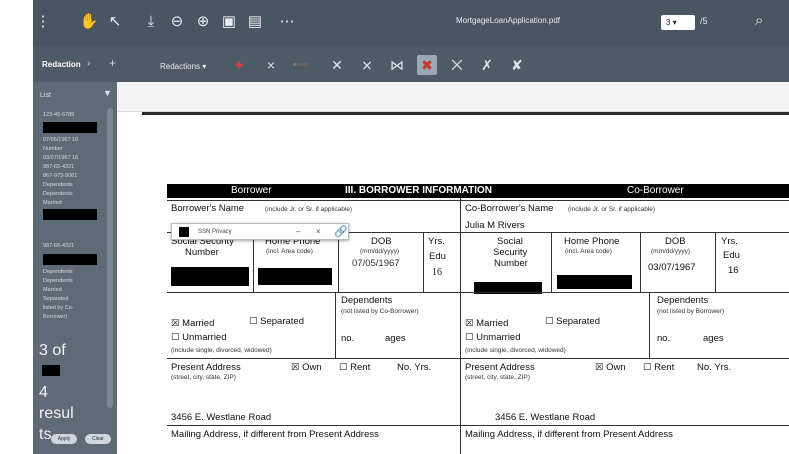 The image size is (789, 454). Describe the element at coordinates (239, 65) in the screenshot. I see `cursor-icon: ✦` at that location.